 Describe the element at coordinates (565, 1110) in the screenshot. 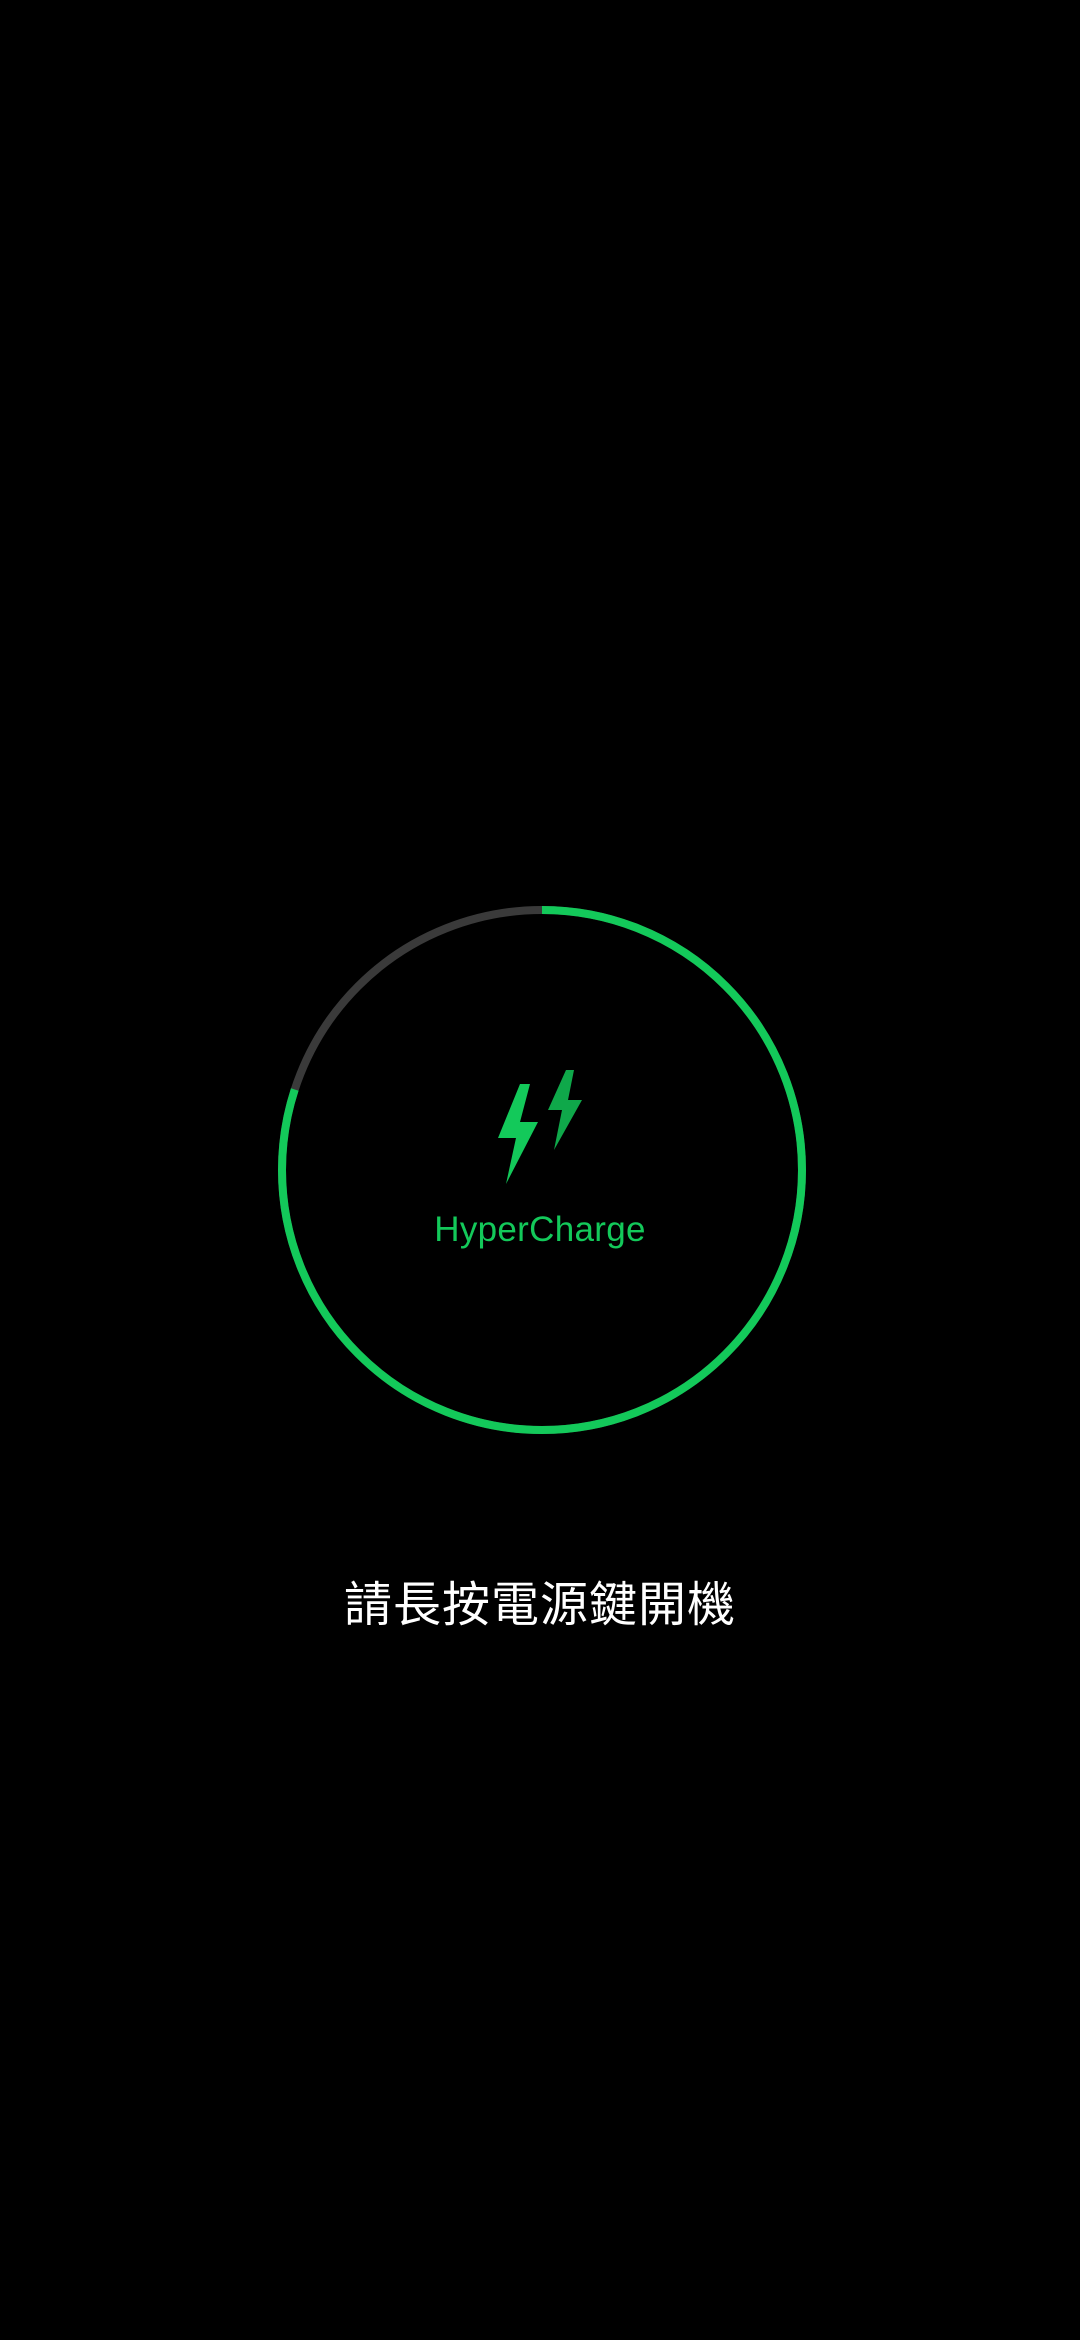

I see `lightning-bolt-right` at that location.